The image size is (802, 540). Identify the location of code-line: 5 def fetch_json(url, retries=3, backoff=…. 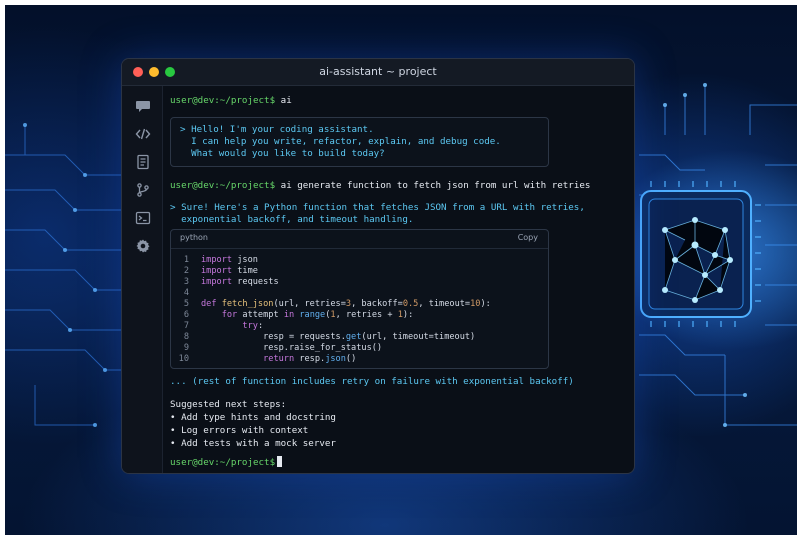
(331, 304).